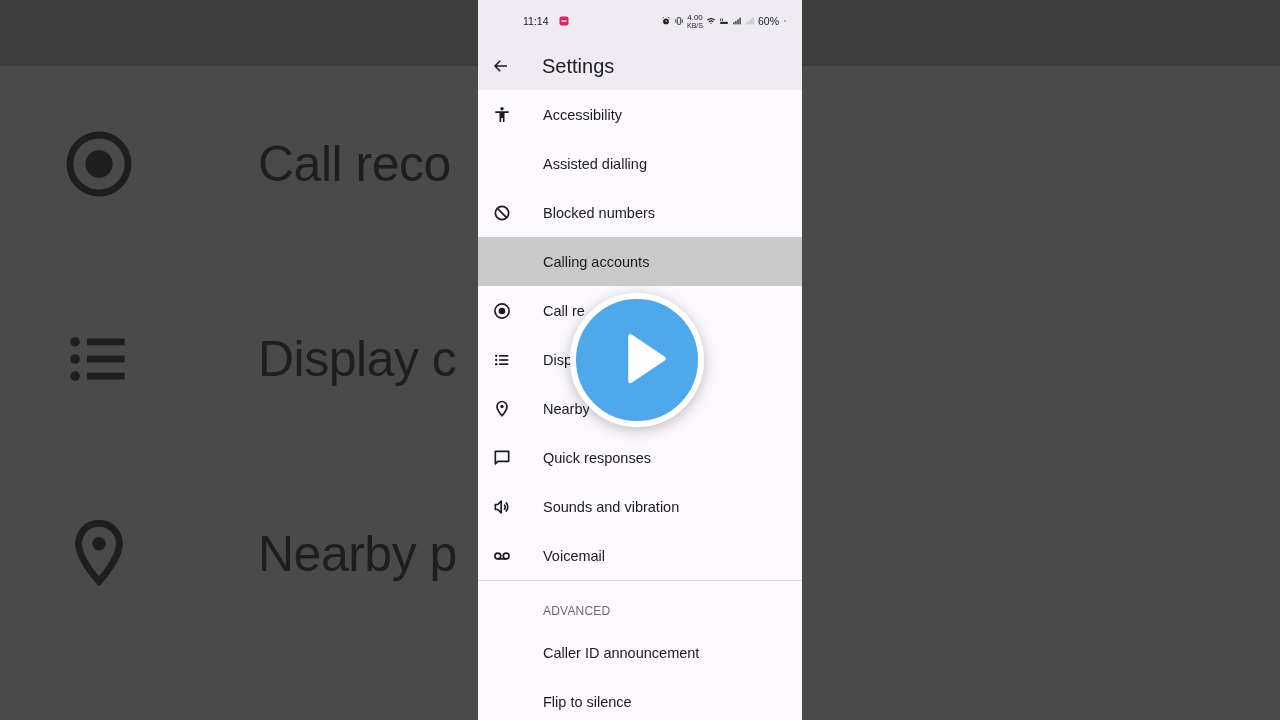  What do you see at coordinates (785, 21) in the screenshot?
I see `charging-dot-icon` at bounding box center [785, 21].